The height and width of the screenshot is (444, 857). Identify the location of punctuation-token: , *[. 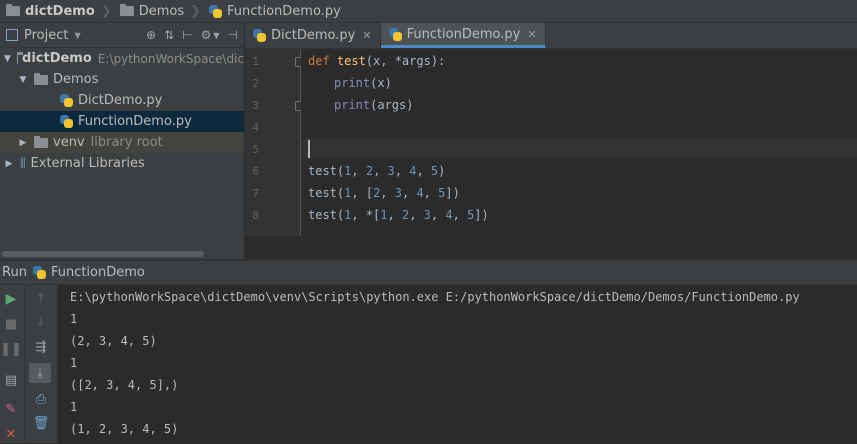
(365, 215).